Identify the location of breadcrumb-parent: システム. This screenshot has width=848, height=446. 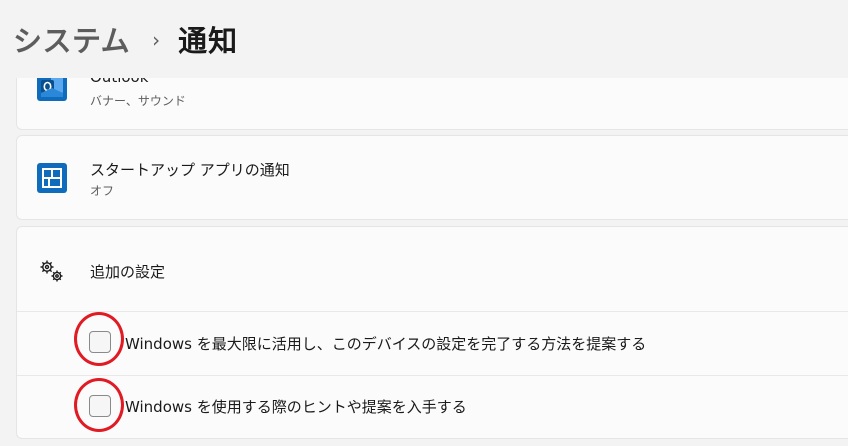
(71, 39).